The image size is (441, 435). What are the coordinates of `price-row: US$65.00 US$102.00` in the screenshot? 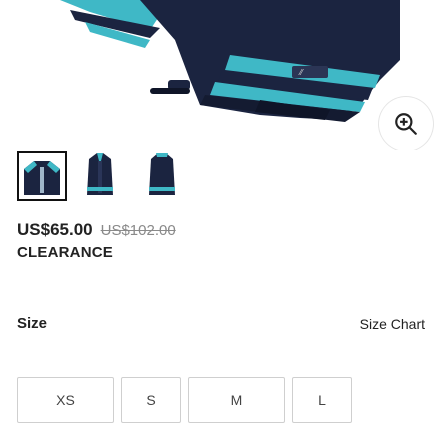 It's located at (96, 230).